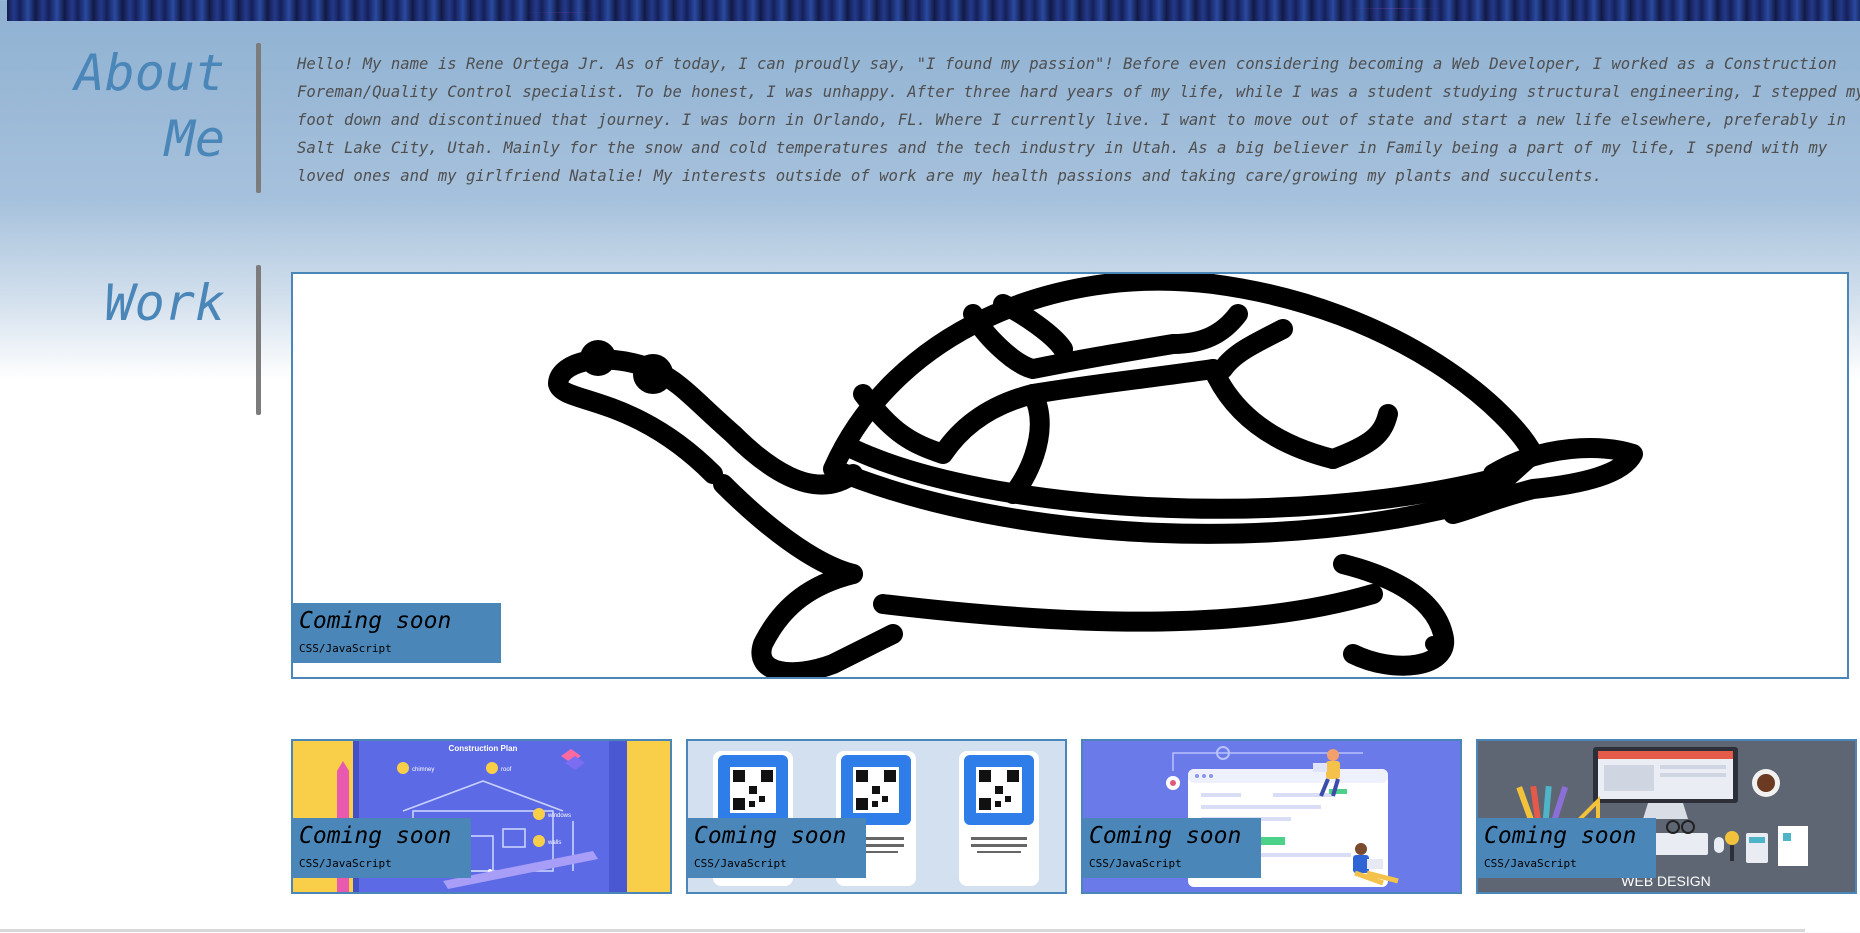 The image size is (1860, 933). Describe the element at coordinates (483, 748) in the screenshot. I see `construction-plan-label: Construction Plan` at that location.